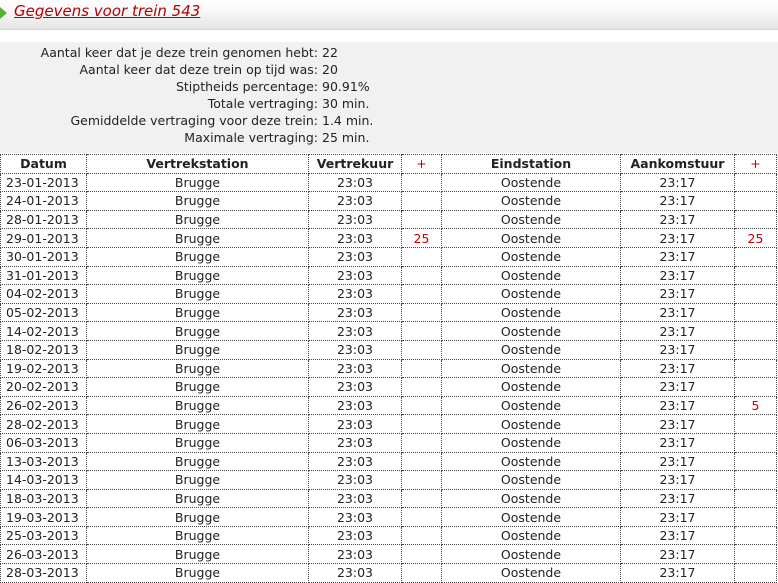 The image size is (778, 583). What do you see at coordinates (197, 164) in the screenshot?
I see `col-header-vertrekstation: Vertrekstation` at bounding box center [197, 164].